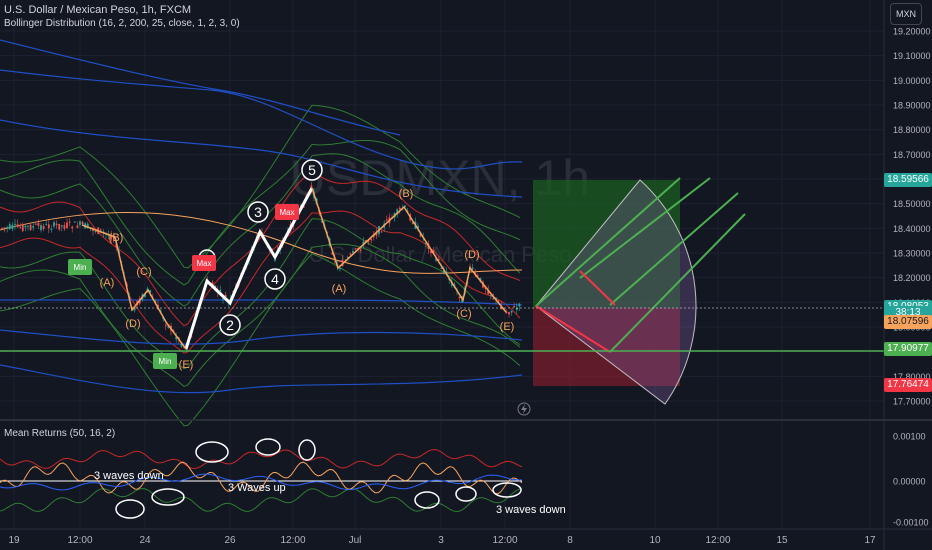 The image size is (932, 550). Describe the element at coordinates (14, 540) in the screenshot. I see `time-tick: 19` at that location.